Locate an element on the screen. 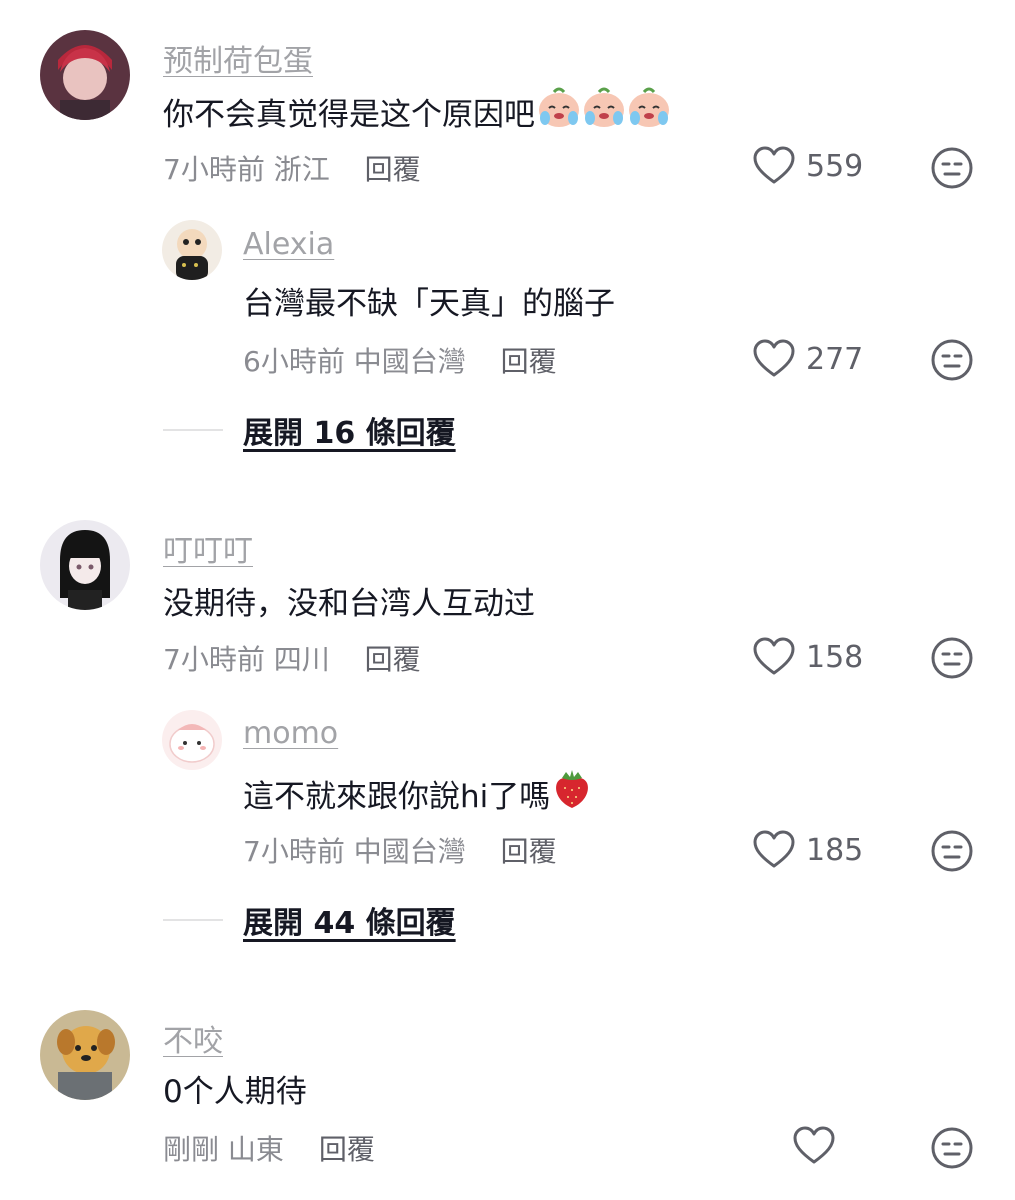 This screenshot has height=1200, width=1015. expand-replies: 展開 44 條回覆 is located at coordinates (309, 920).